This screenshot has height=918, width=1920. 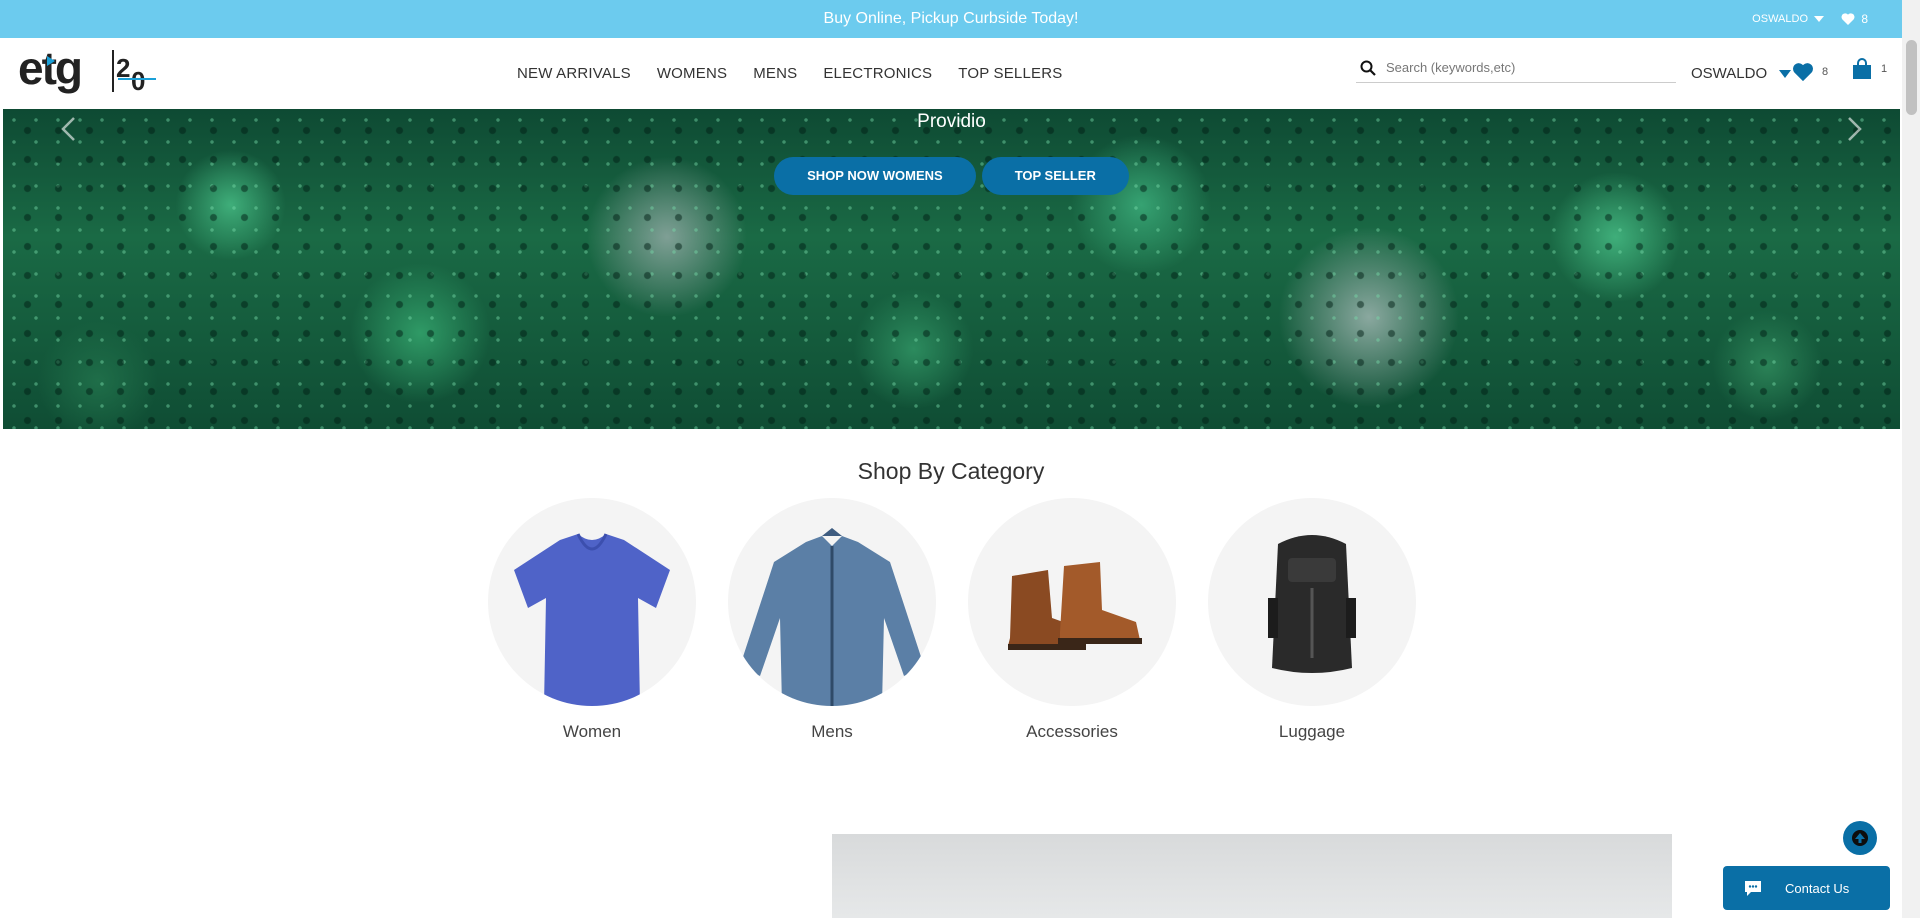 What do you see at coordinates (1864, 19) in the screenshot?
I see `promo-wishlist-count: 8` at bounding box center [1864, 19].